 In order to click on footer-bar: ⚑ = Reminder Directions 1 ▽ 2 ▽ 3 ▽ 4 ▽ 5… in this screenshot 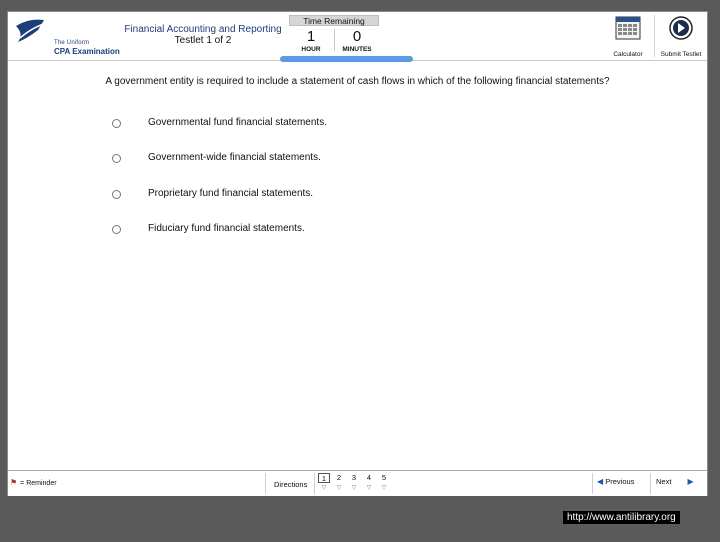, I will do `click(357, 483)`.